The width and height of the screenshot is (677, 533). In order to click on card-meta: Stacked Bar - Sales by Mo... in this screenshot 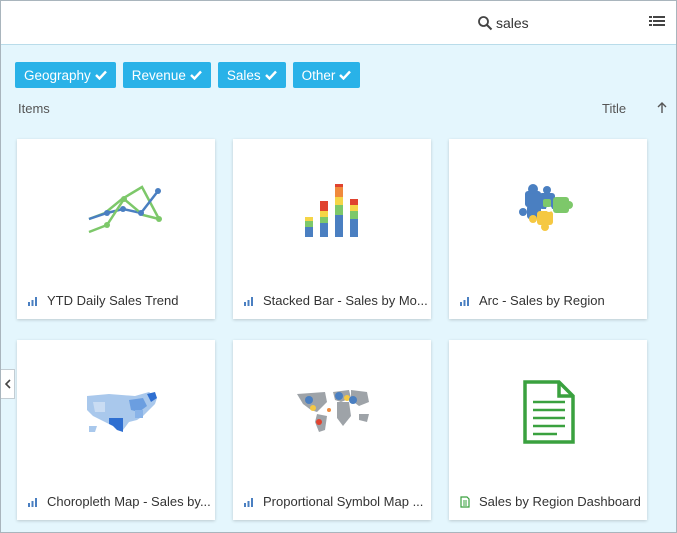, I will do `click(335, 300)`.